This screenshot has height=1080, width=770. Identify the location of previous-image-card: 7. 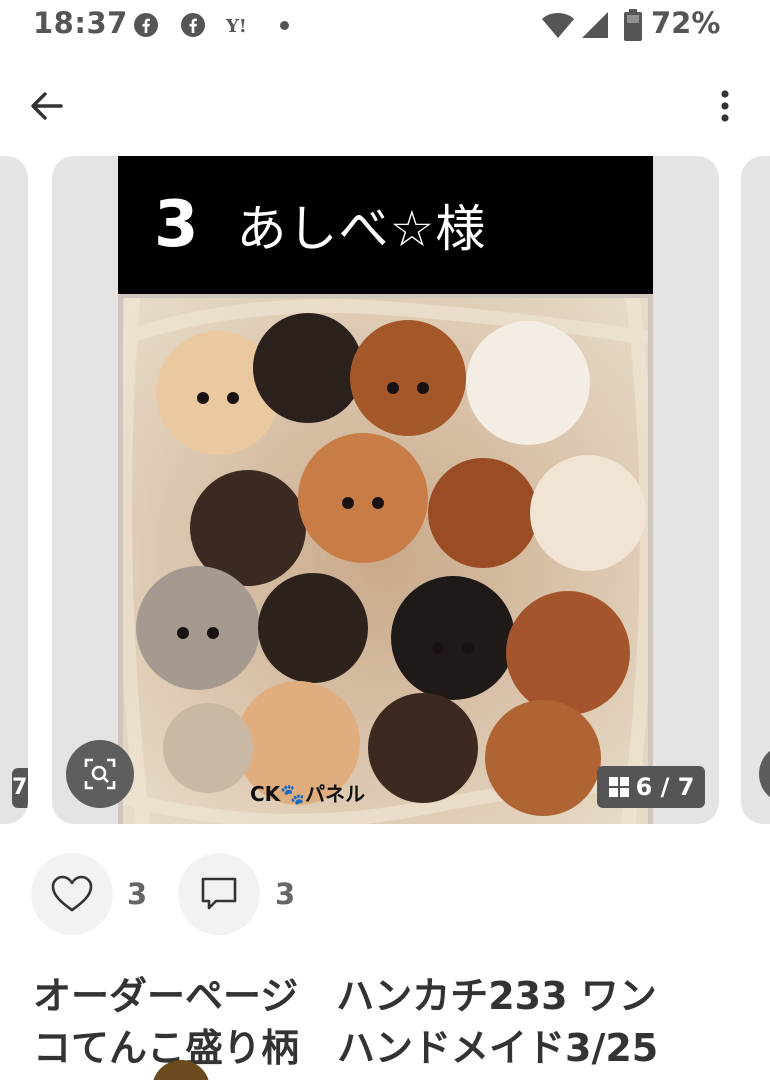
(14, 490).